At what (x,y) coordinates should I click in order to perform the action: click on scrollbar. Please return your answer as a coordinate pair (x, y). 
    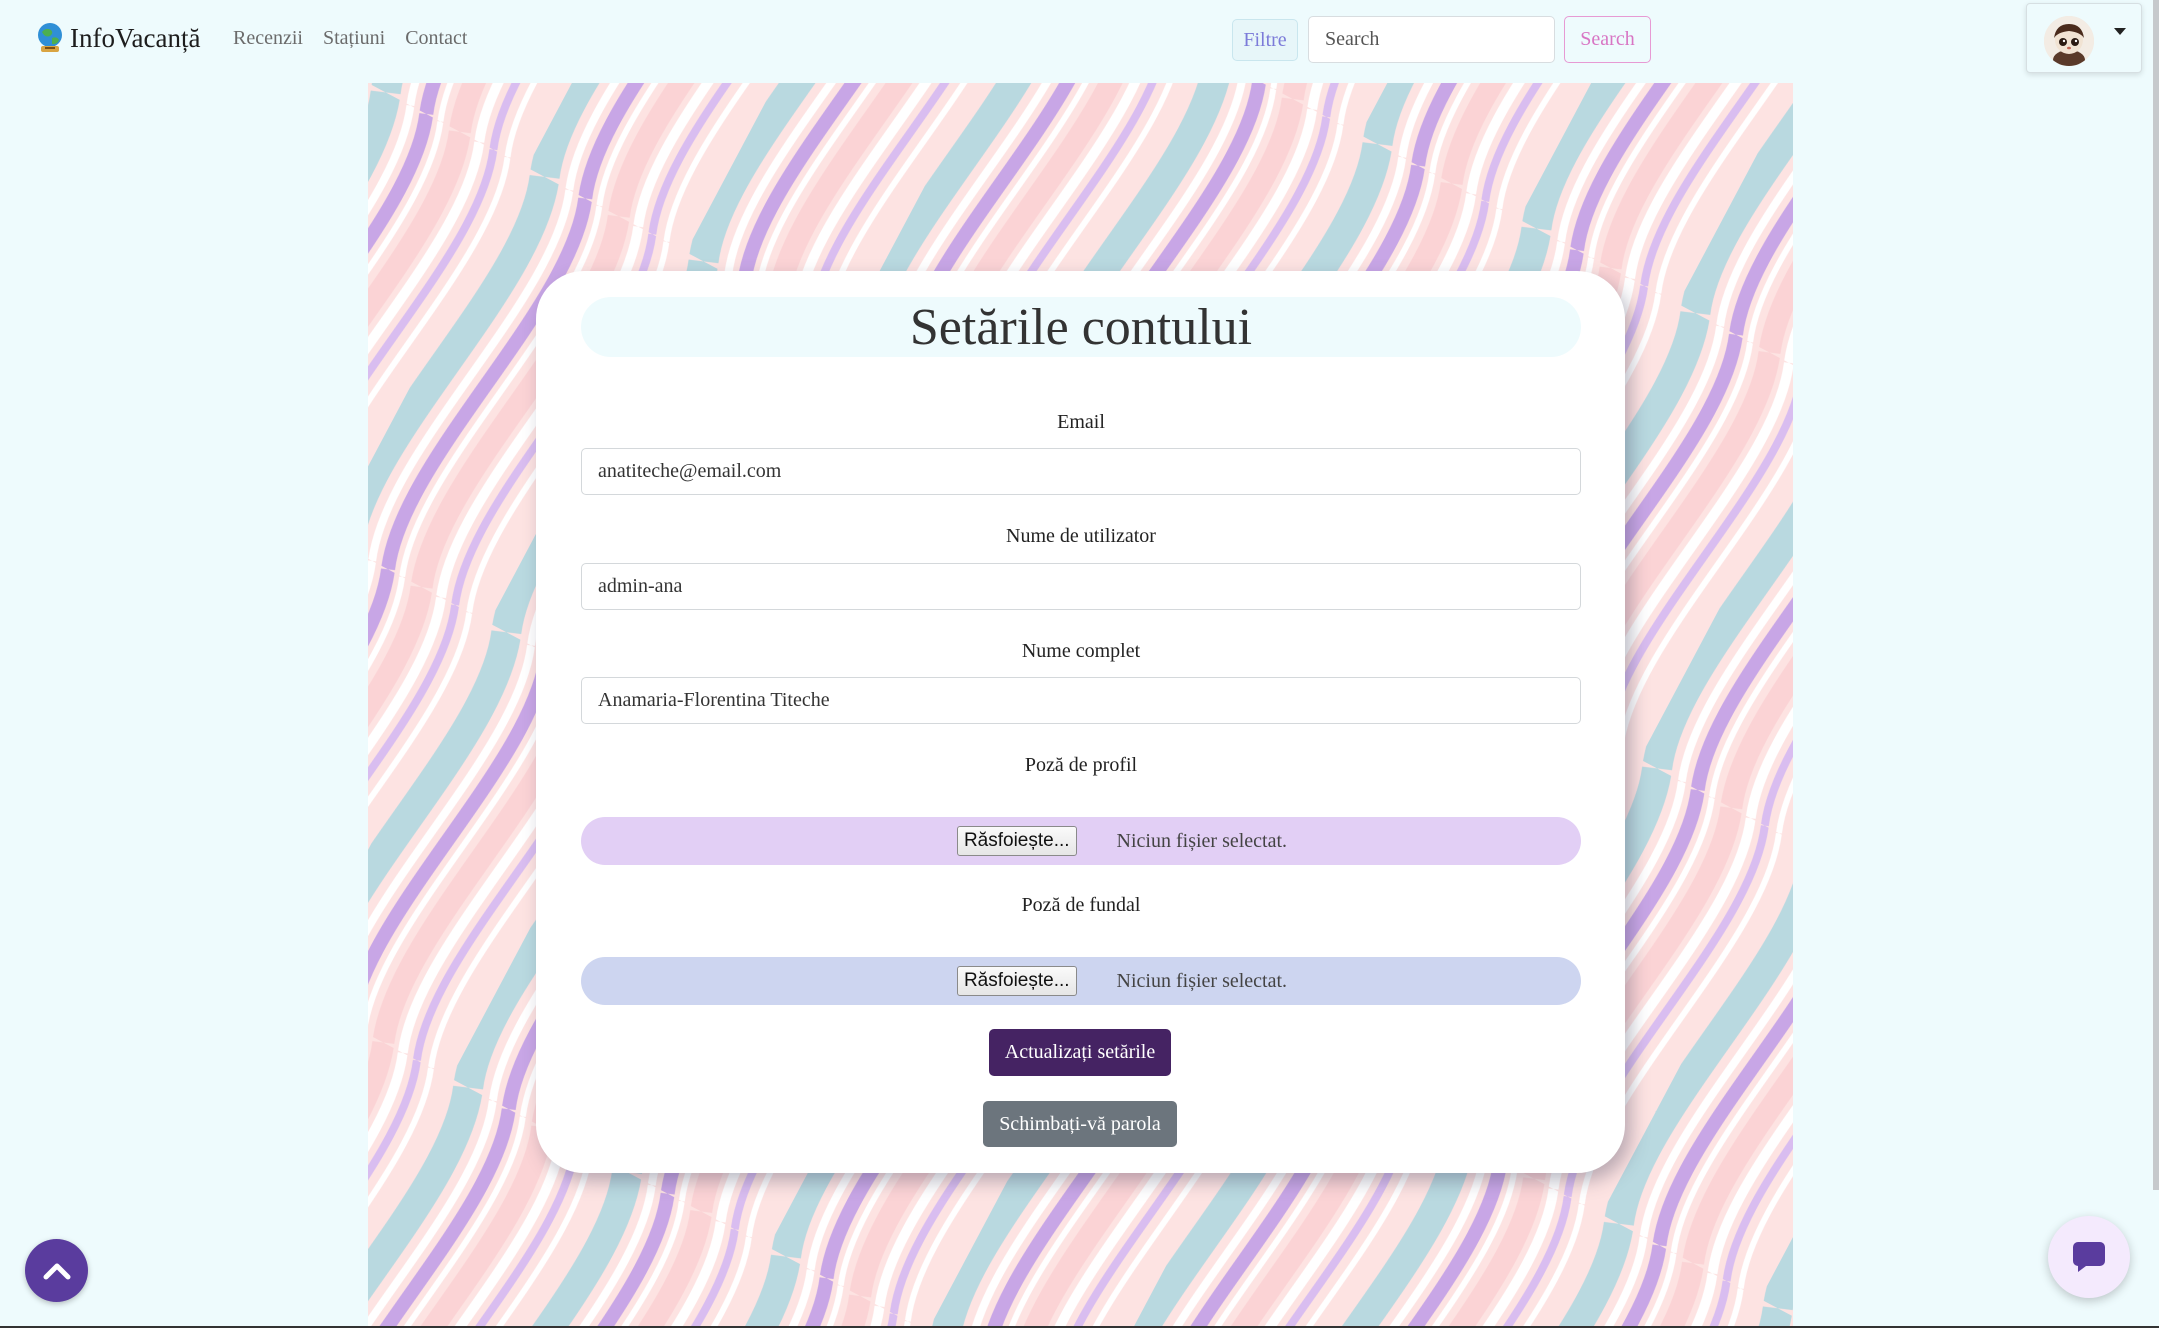
    Looking at the image, I should click on (2156, 595).